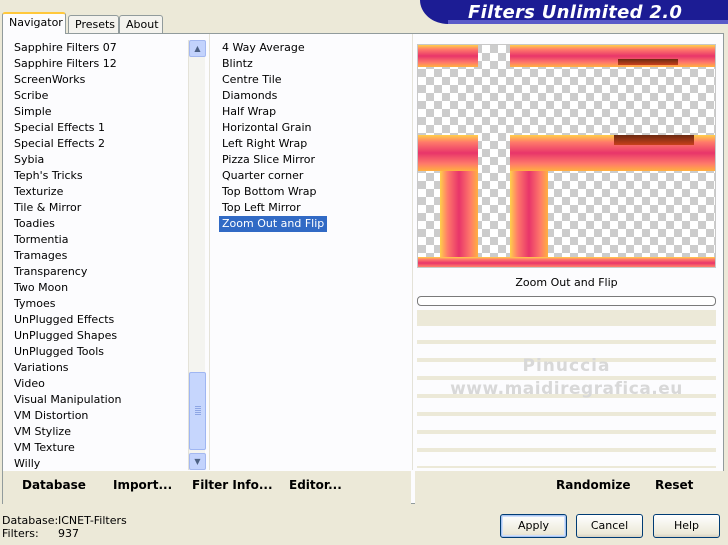  I want to click on filter-item: Centre Tile, so click(252, 80).